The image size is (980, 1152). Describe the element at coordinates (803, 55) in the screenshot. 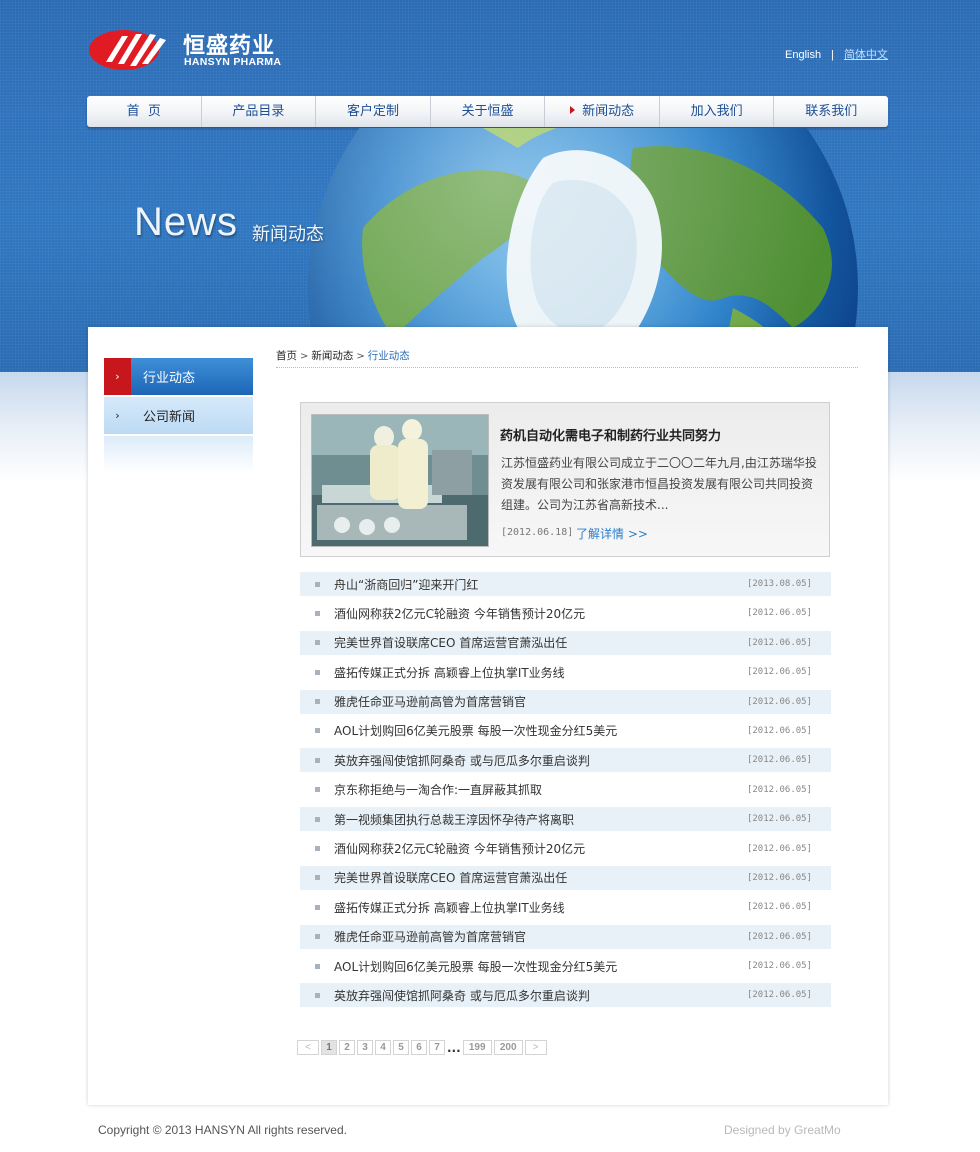

I see `language-english-link: English` at that location.